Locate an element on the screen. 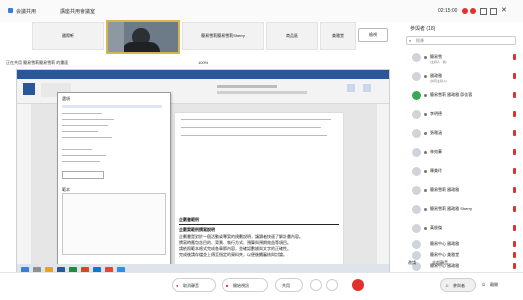  participant-item: 簡易雪莉 國政雅 邱佳蓉 is located at coordinates (461, 95).